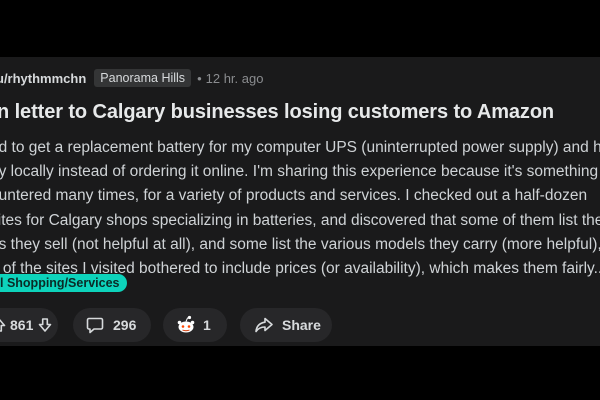  I want to click on comment-icon, so click(95, 325).